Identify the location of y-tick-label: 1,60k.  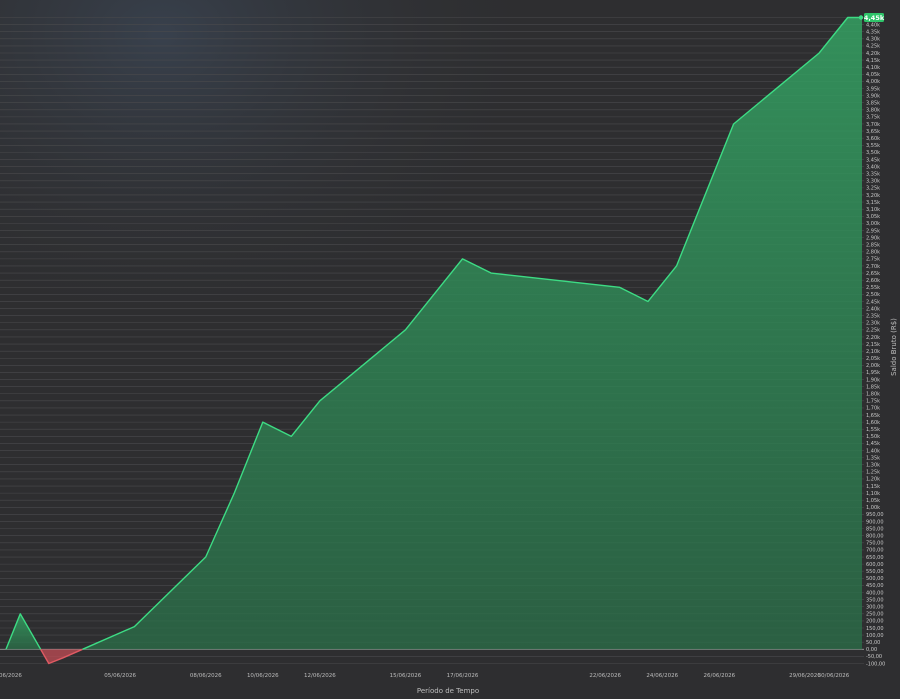
(873, 423).